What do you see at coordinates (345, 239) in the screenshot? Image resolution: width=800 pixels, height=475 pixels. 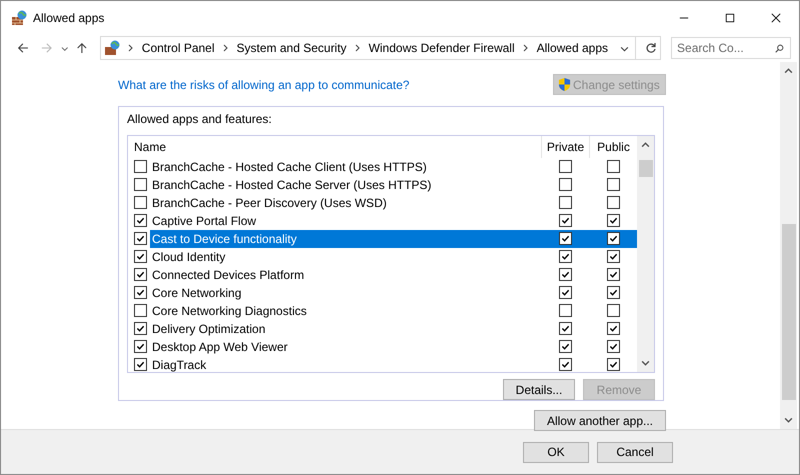 I see `app-name: Cast to Device functionality` at bounding box center [345, 239].